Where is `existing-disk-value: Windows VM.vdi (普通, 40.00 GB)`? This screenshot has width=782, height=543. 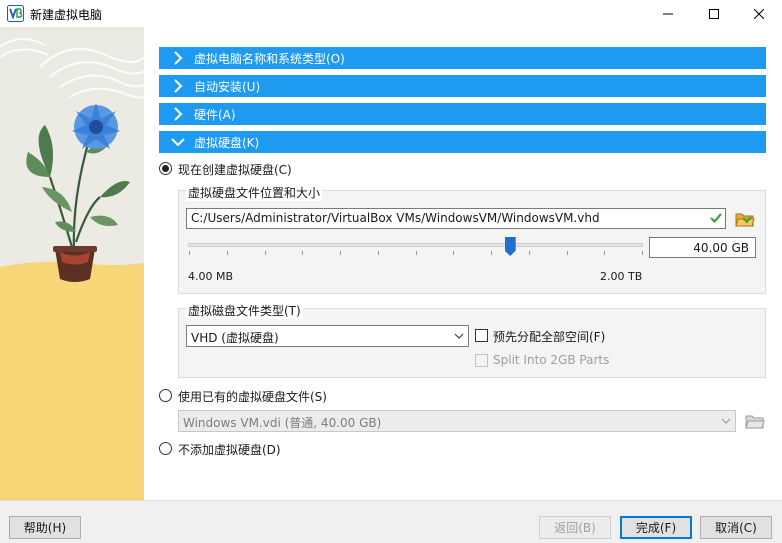
existing-disk-value: Windows VM.vdi (普通, 40.00 GB) is located at coordinates (282, 423).